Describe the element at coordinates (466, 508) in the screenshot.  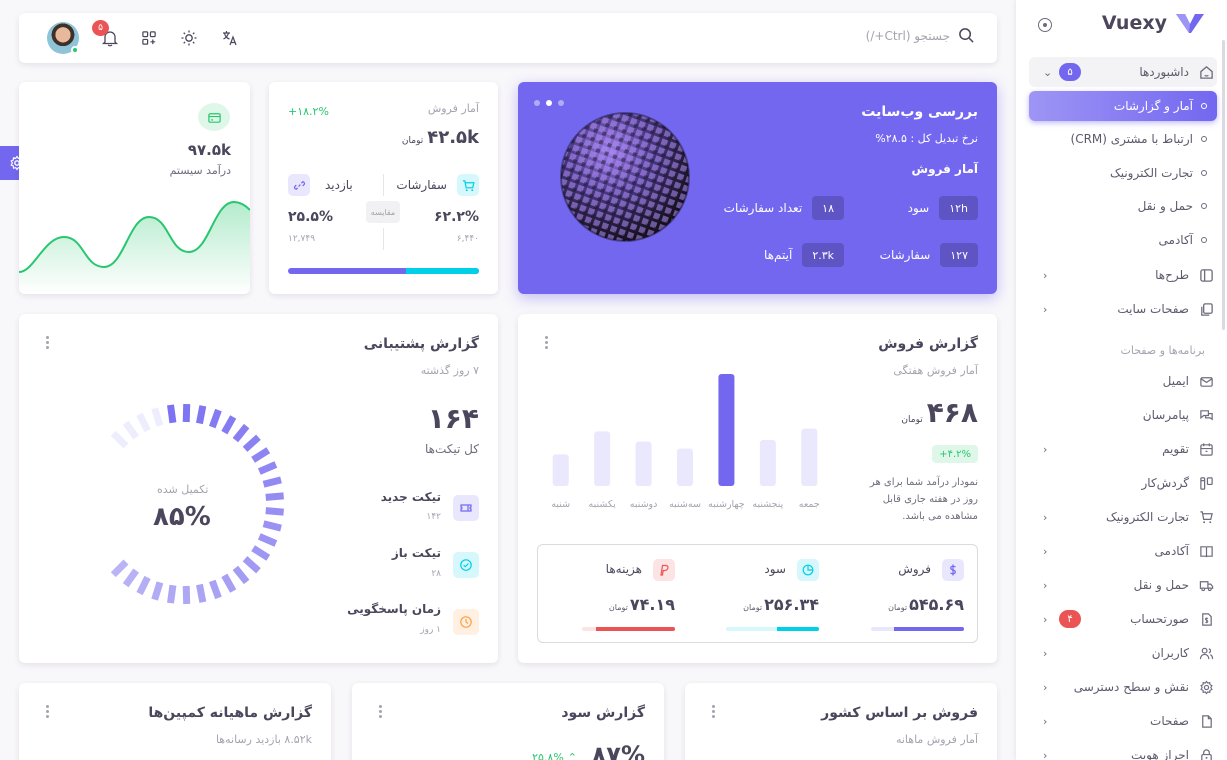
I see `ticket-icon` at that location.